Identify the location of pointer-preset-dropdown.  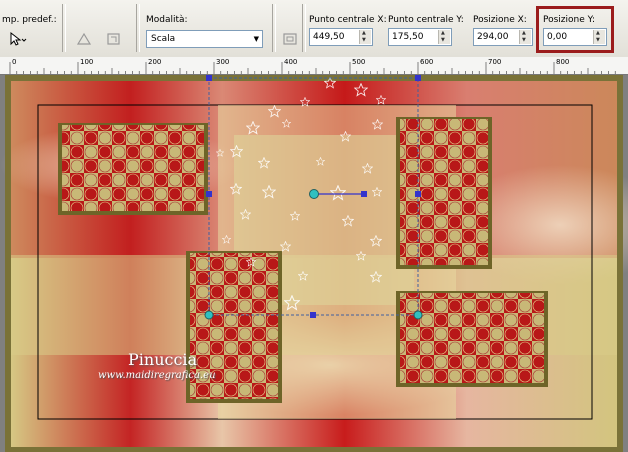
(17, 39).